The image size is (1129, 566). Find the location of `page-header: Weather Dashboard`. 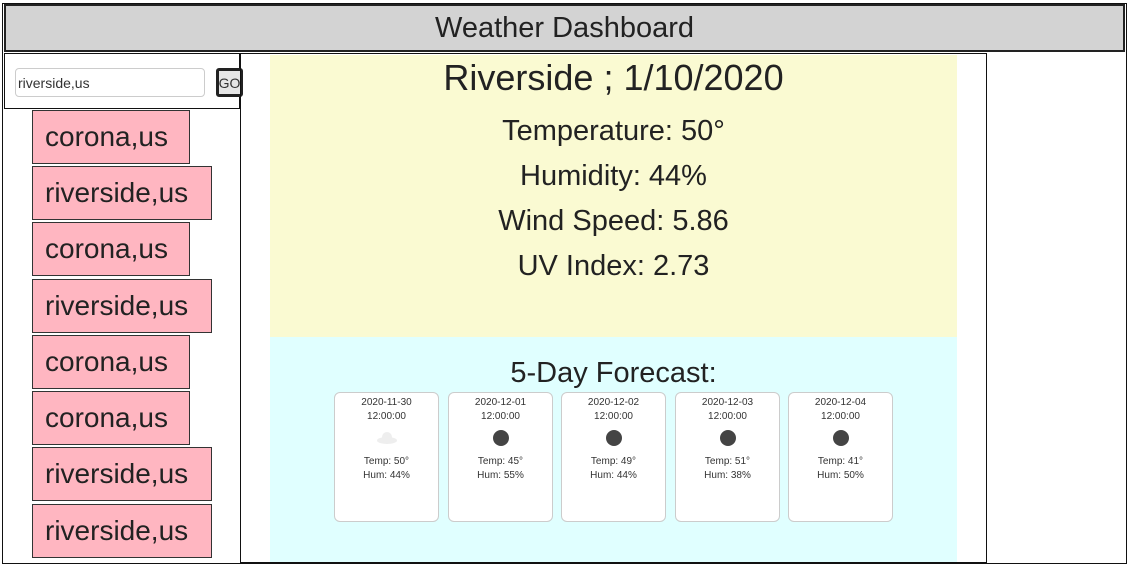

page-header: Weather Dashboard is located at coordinates (564, 28).